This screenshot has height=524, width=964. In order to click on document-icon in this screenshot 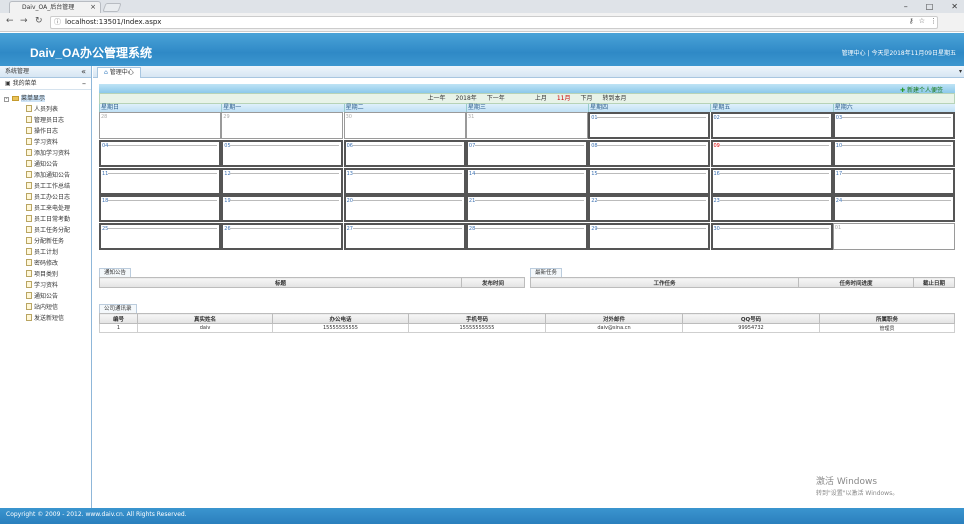, I will do `click(29, 185)`.